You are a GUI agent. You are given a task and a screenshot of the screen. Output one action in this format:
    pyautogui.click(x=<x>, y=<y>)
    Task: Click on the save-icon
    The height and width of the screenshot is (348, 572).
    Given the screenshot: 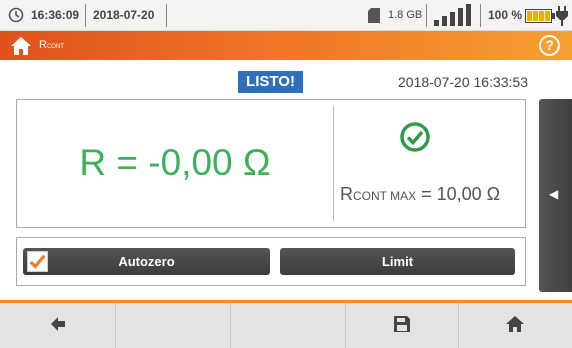 What is the action you would take?
    pyautogui.click(x=402, y=324)
    